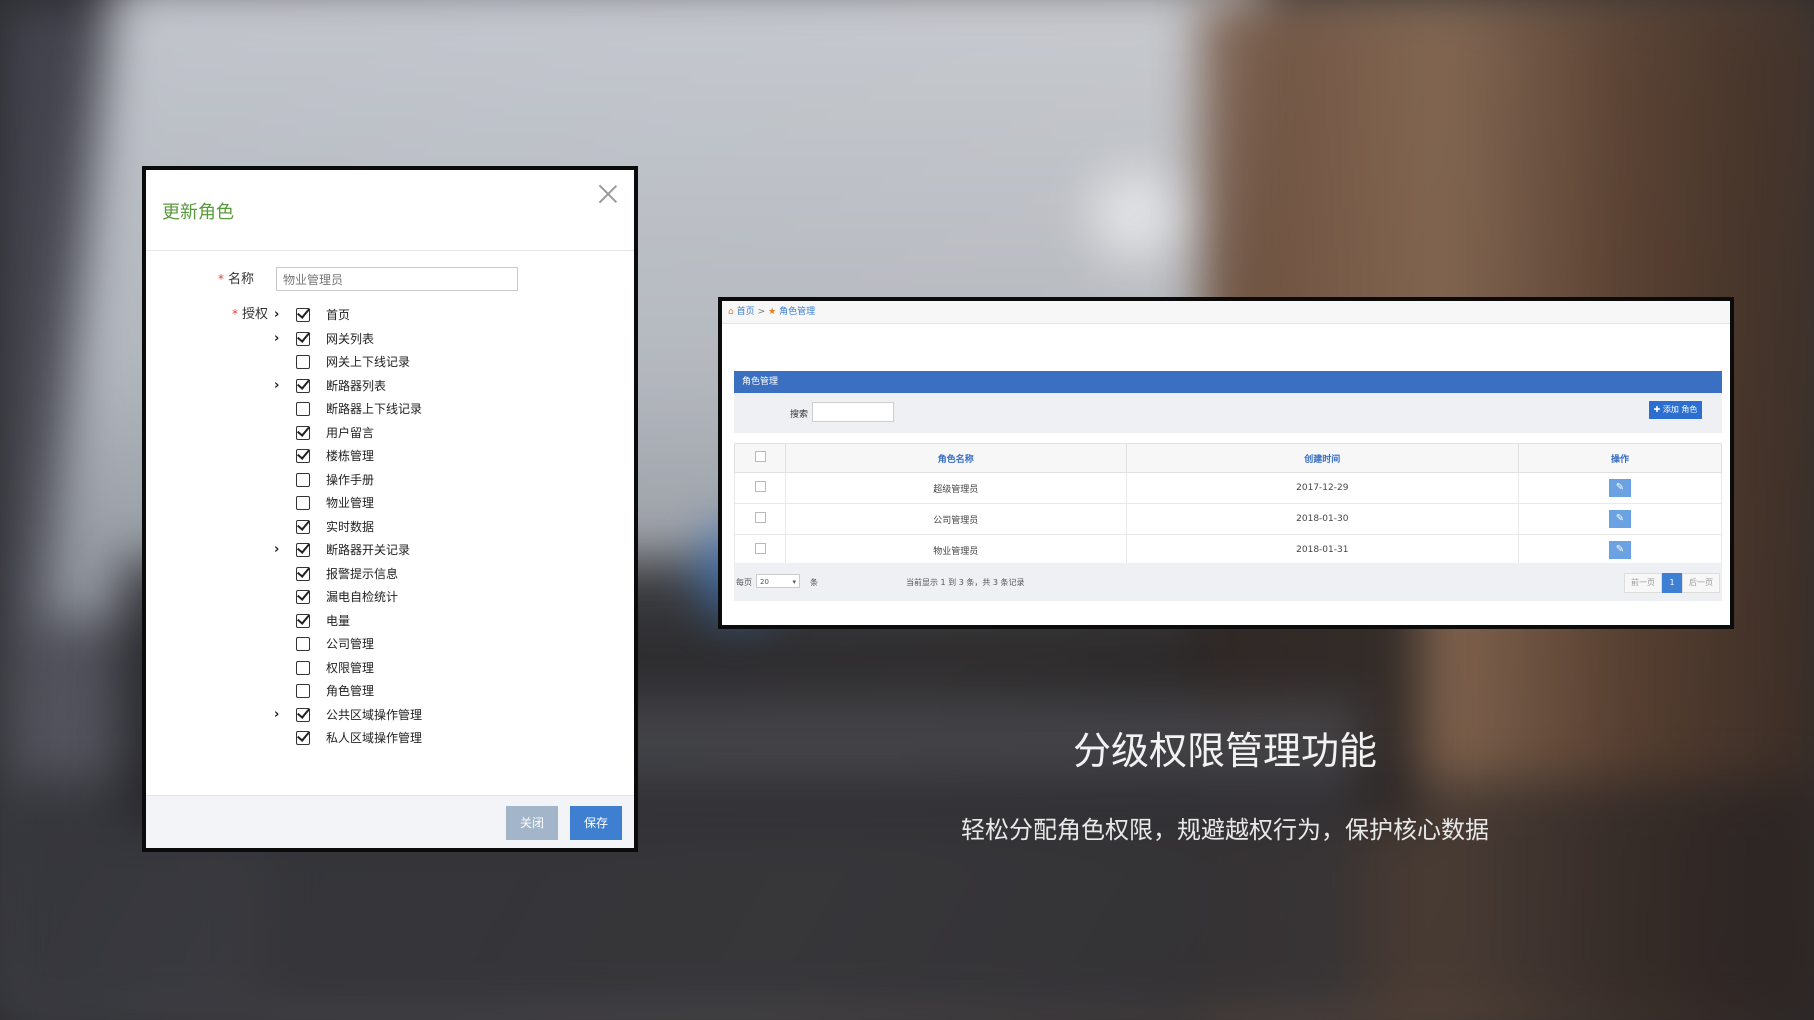 Image resolution: width=1814 pixels, height=1020 pixels. I want to click on permission-item: › 公共区域操作管理, so click(394, 718).